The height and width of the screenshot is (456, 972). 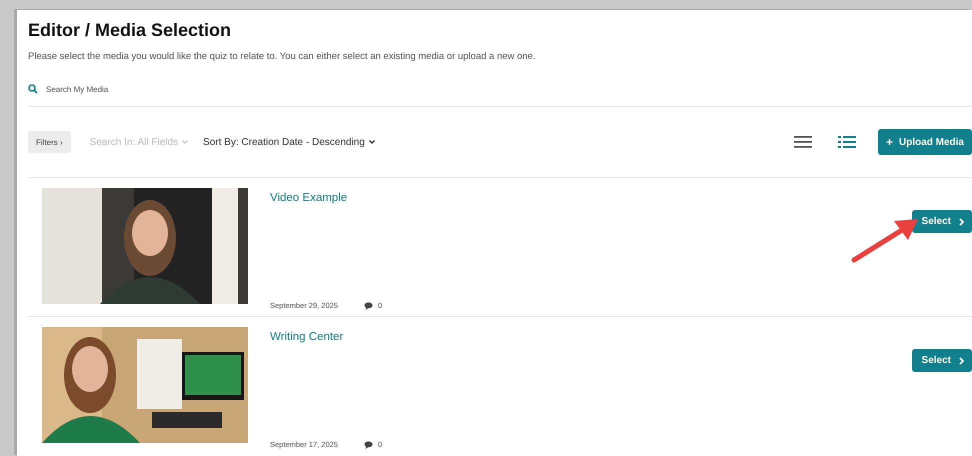 What do you see at coordinates (49, 142) in the screenshot?
I see `filters-button: Filters ›` at bounding box center [49, 142].